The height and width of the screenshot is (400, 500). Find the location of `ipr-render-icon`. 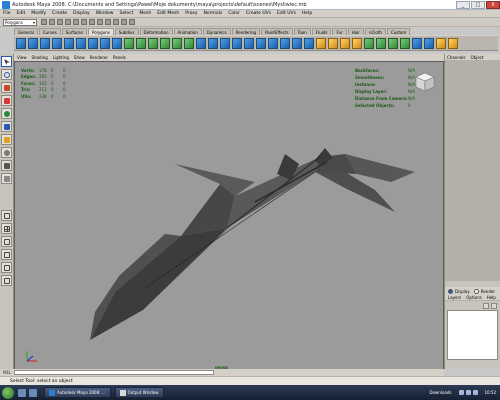

ipr-render-icon is located at coordinates (124, 22).